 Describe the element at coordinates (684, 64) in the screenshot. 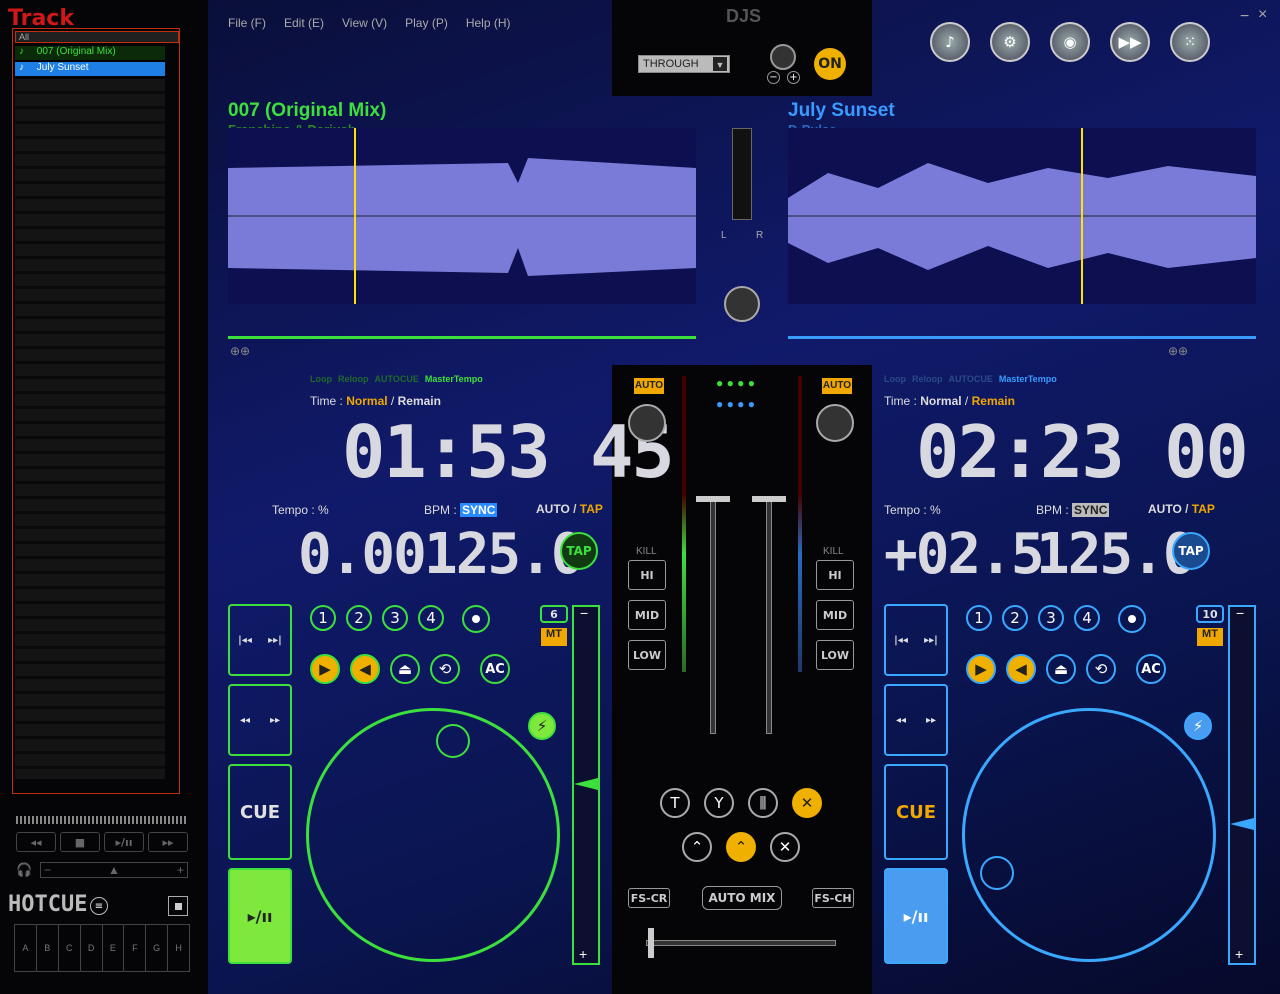

I see `through-select: THROUGH ▼` at that location.